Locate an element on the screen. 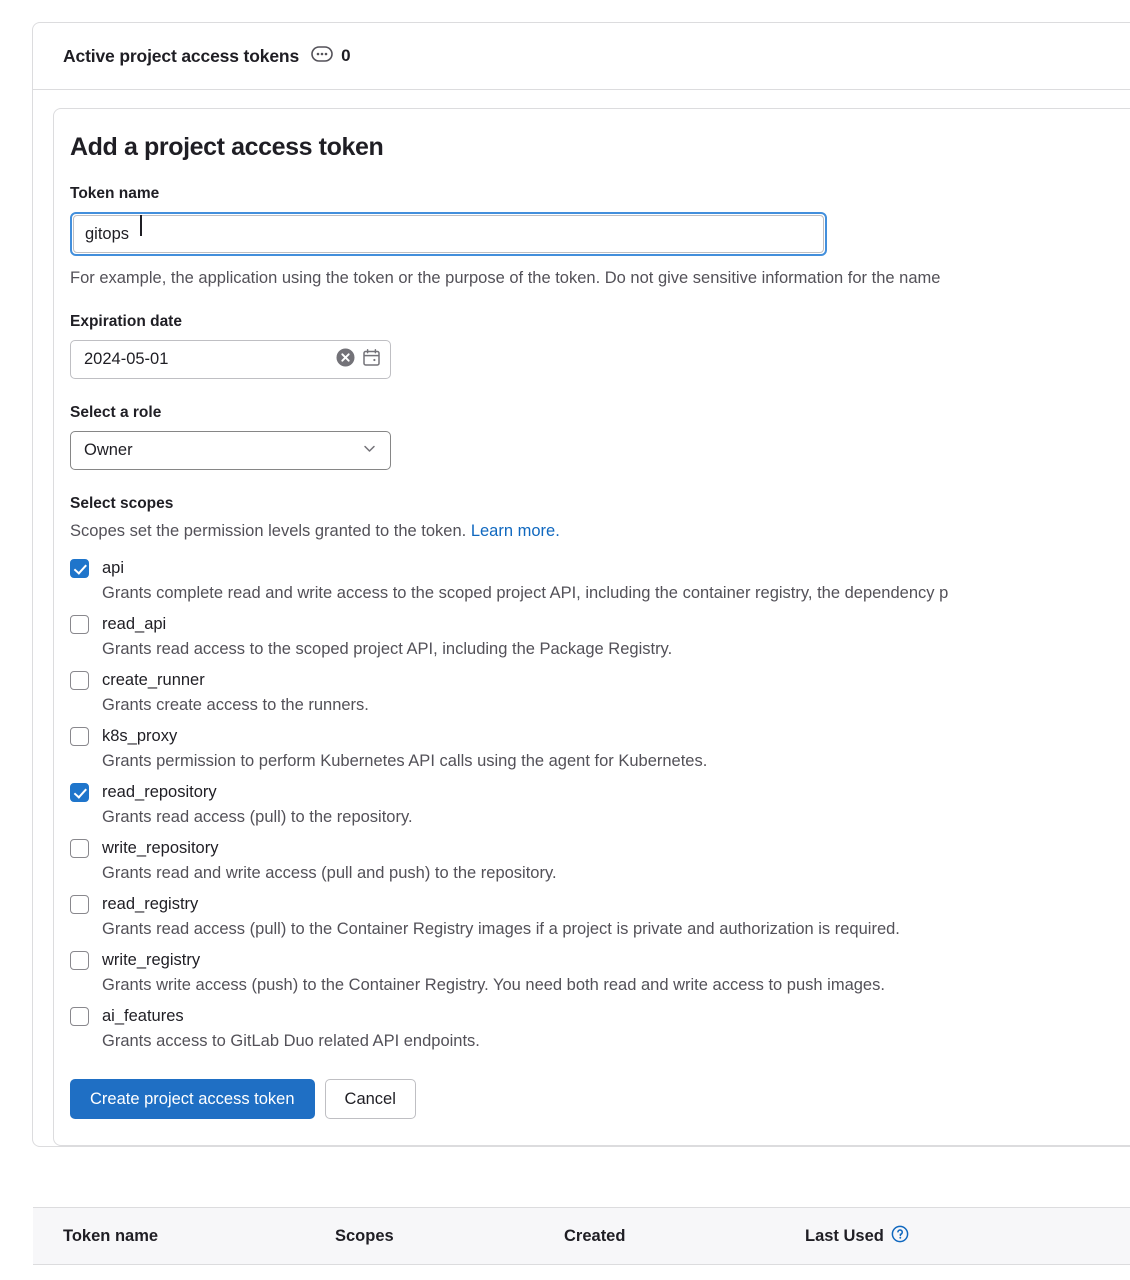  scope-toggle: create_runner is located at coordinates (600, 680).